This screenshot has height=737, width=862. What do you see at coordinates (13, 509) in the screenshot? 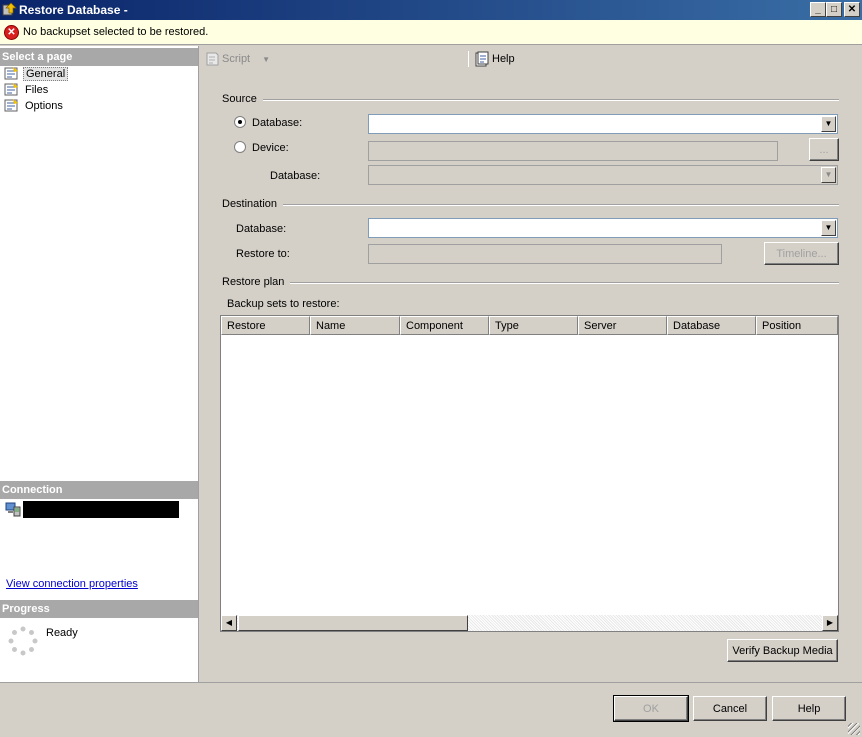
I see `server-connection-icon` at bounding box center [13, 509].